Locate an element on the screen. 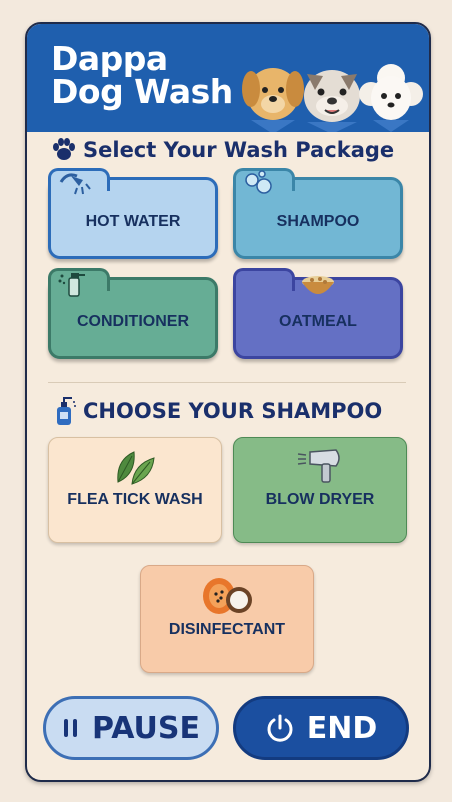 This screenshot has width=452, height=802. header: Dappa Dog Wash is located at coordinates (228, 79).